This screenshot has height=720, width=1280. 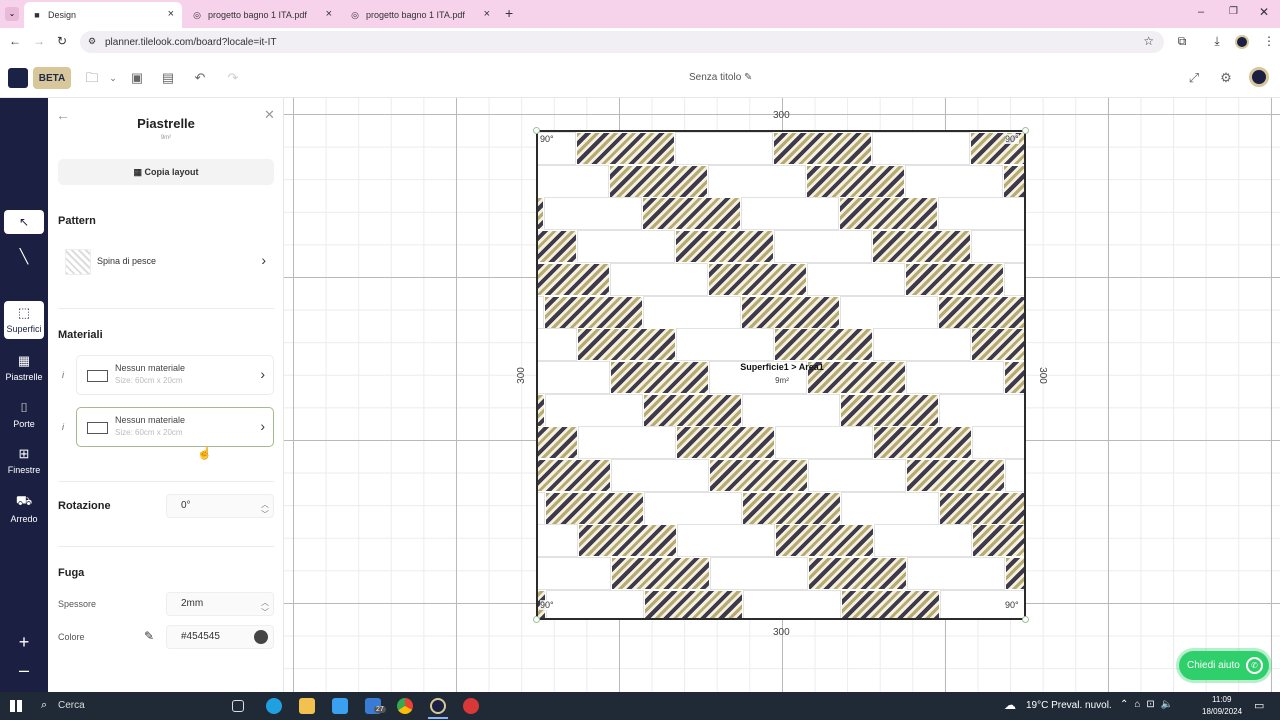 What do you see at coordinates (340, 706) in the screenshot?
I see `store-icon` at bounding box center [340, 706].